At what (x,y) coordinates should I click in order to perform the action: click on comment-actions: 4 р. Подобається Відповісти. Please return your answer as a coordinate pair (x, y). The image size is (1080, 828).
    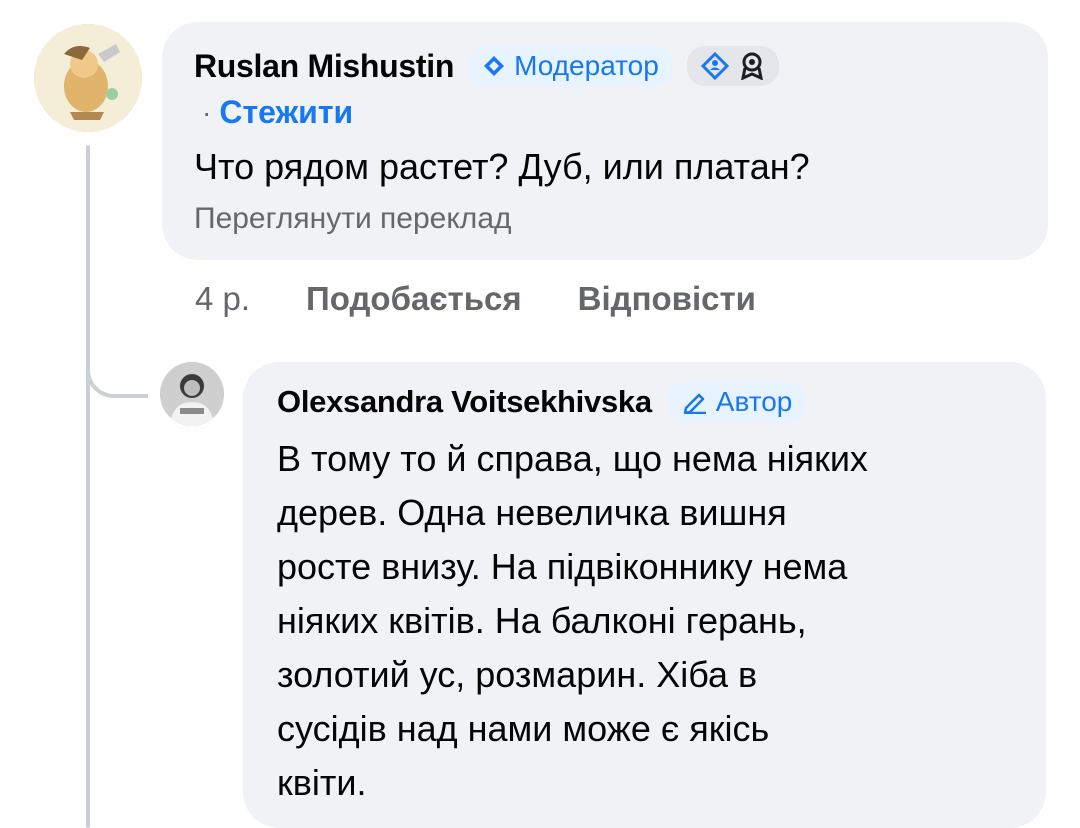
    Looking at the image, I should click on (475, 299).